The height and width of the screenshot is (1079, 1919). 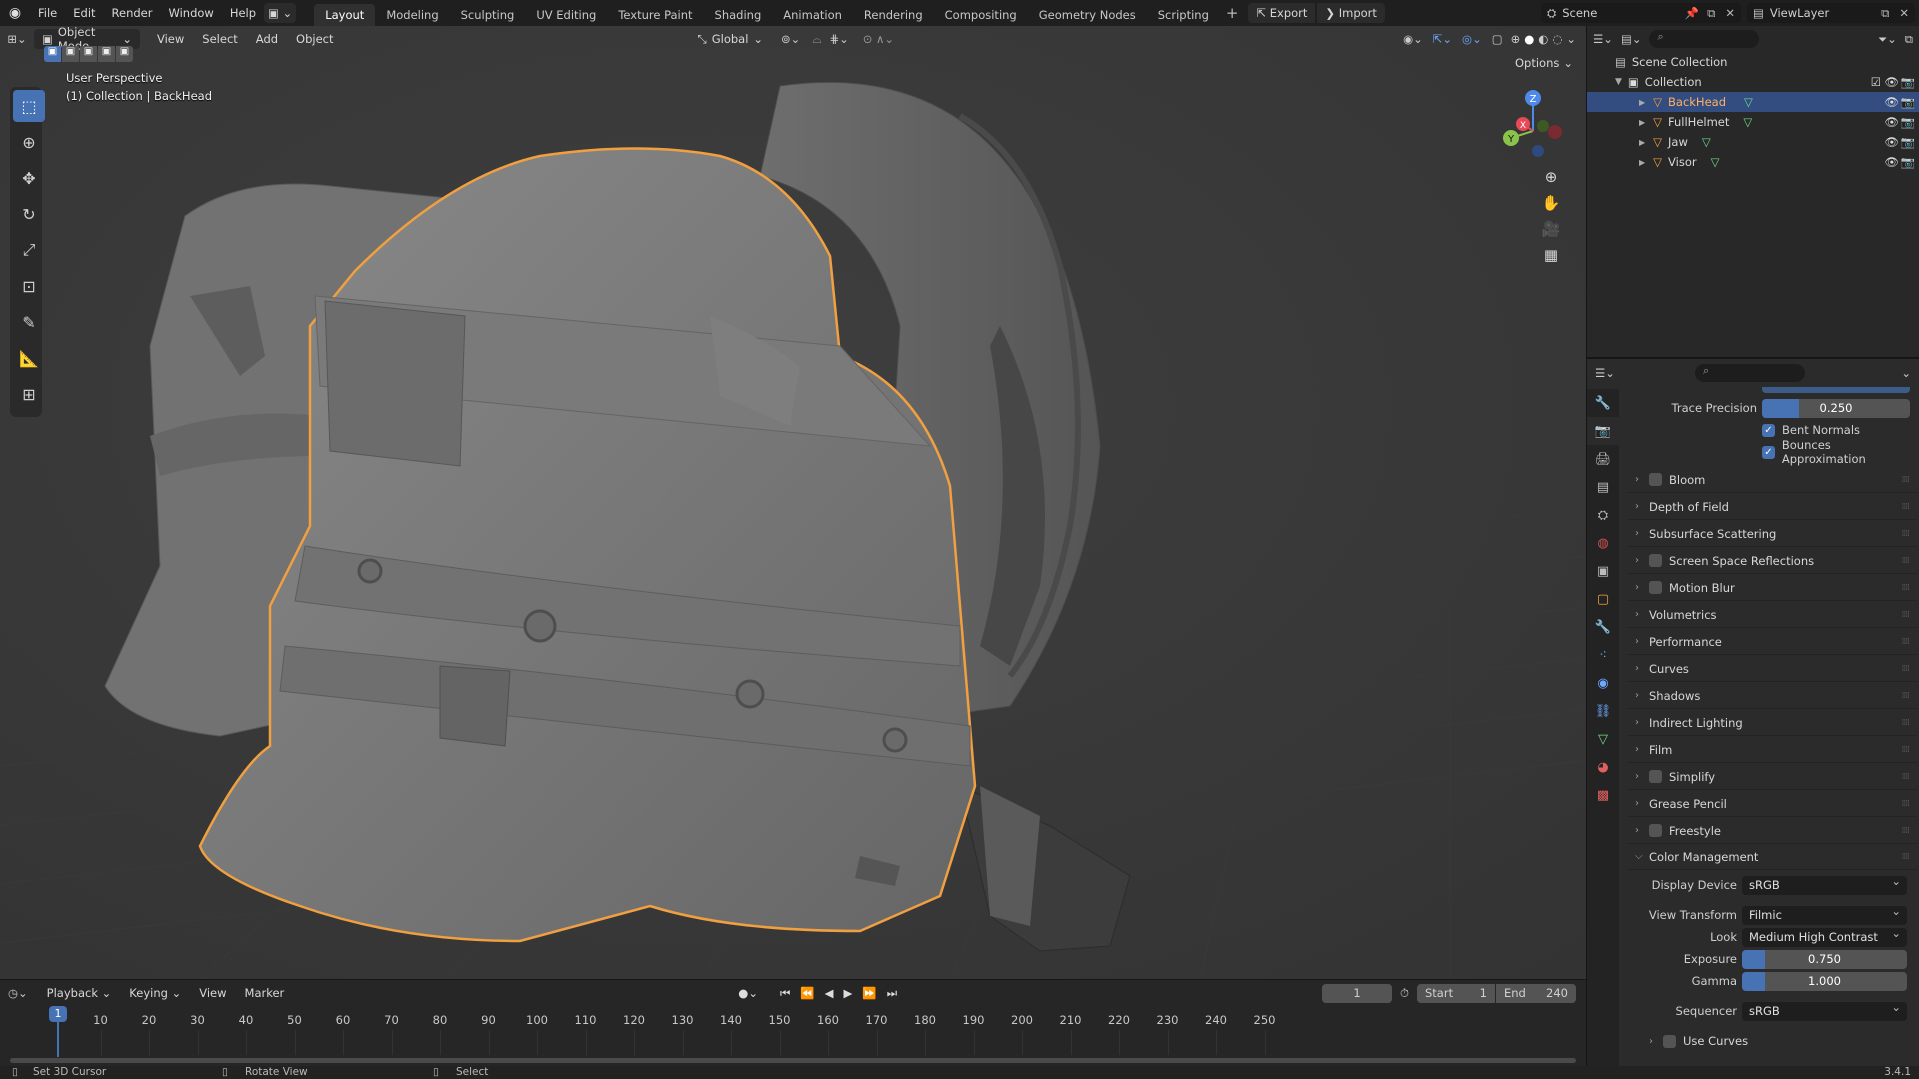 What do you see at coordinates (1551, 229) in the screenshot?
I see `camera-icon: 🎥` at bounding box center [1551, 229].